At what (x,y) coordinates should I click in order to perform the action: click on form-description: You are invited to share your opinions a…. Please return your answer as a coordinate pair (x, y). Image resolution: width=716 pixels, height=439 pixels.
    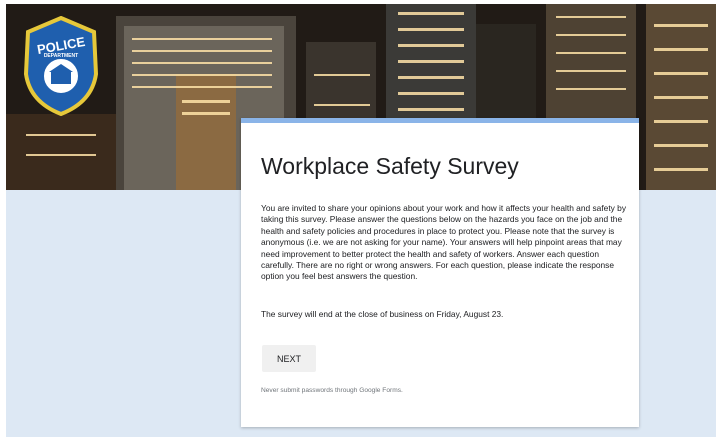
    Looking at the image, I should click on (444, 242).